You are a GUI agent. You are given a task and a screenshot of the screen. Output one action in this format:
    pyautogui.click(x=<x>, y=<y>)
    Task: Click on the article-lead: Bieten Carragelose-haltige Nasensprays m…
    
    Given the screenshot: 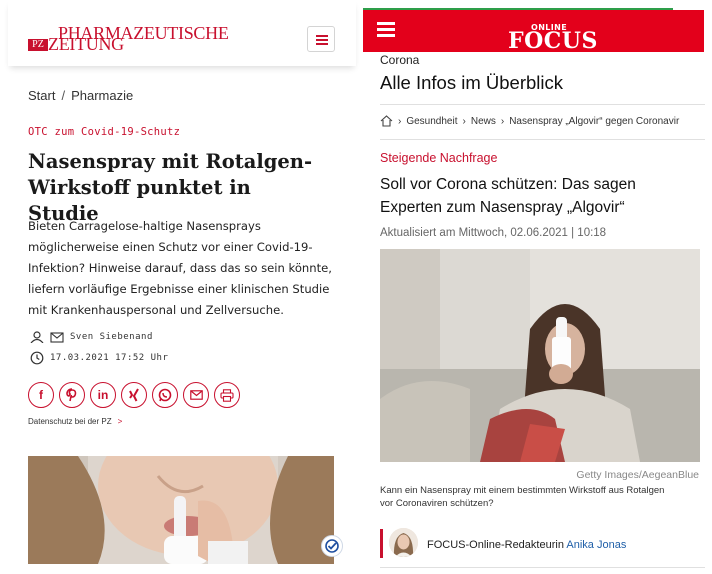 What is the action you would take?
    pyautogui.click(x=180, y=268)
    